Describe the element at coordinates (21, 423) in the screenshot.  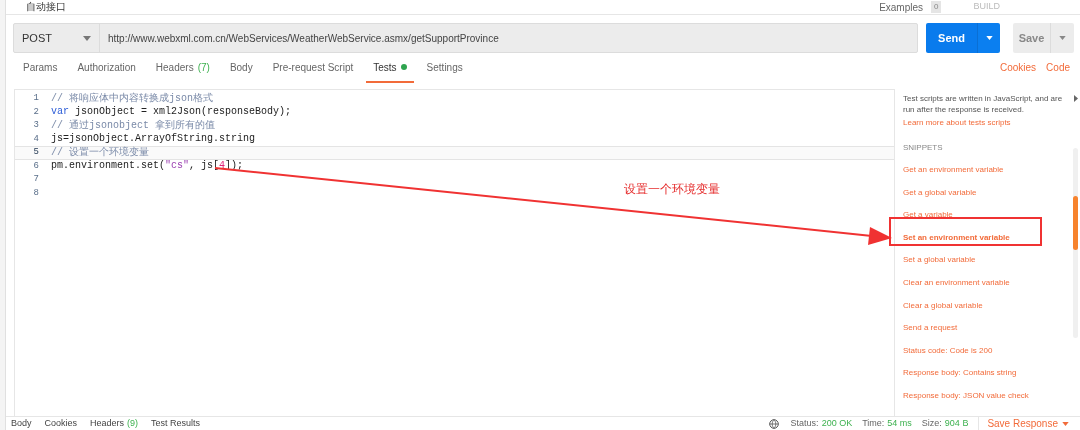
I see `response-tab: Body` at that location.